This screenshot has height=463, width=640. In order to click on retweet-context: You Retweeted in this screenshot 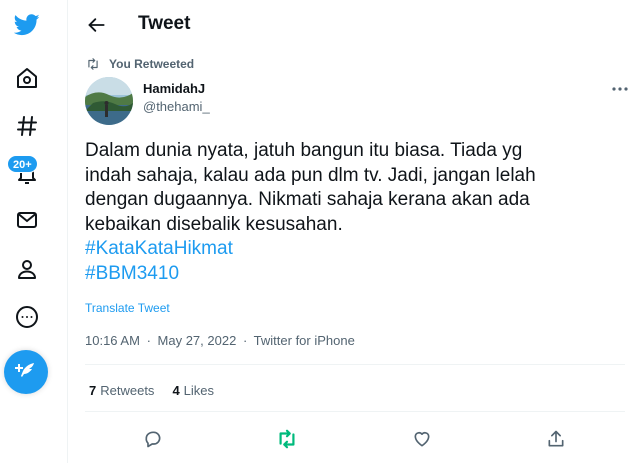, I will do `click(140, 64)`.